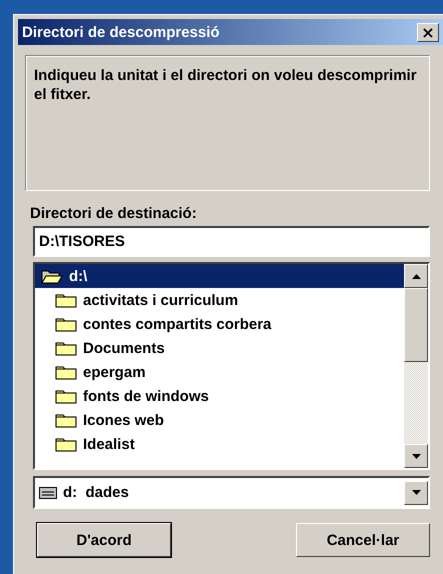 The height and width of the screenshot is (574, 443). What do you see at coordinates (231, 241) in the screenshot?
I see `destination-field: D:\TISORES` at bounding box center [231, 241].